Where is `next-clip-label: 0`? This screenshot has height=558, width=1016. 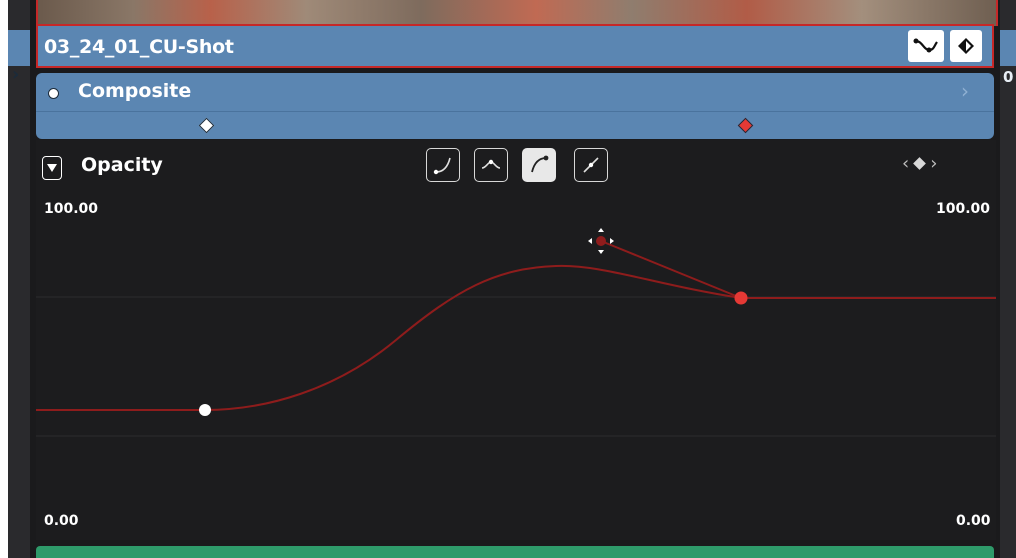 next-clip-label: 0 is located at coordinates (1008, 77).